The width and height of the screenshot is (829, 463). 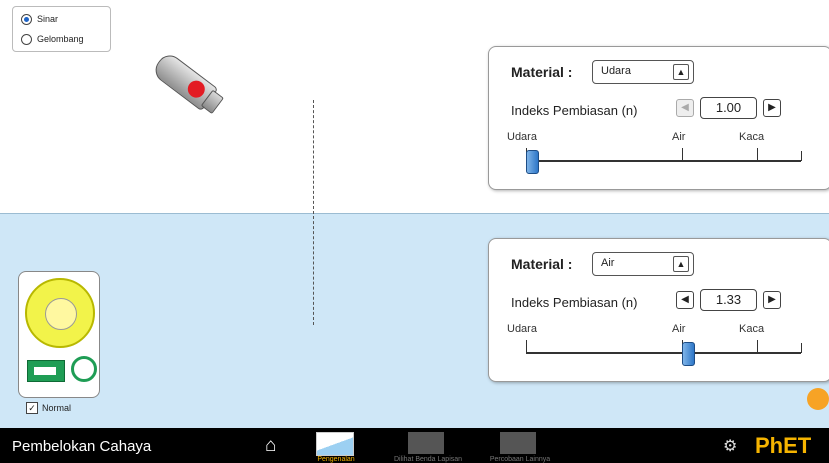 What do you see at coordinates (801, 348) in the screenshot?
I see `bottom-slider-mark-end` at bounding box center [801, 348].